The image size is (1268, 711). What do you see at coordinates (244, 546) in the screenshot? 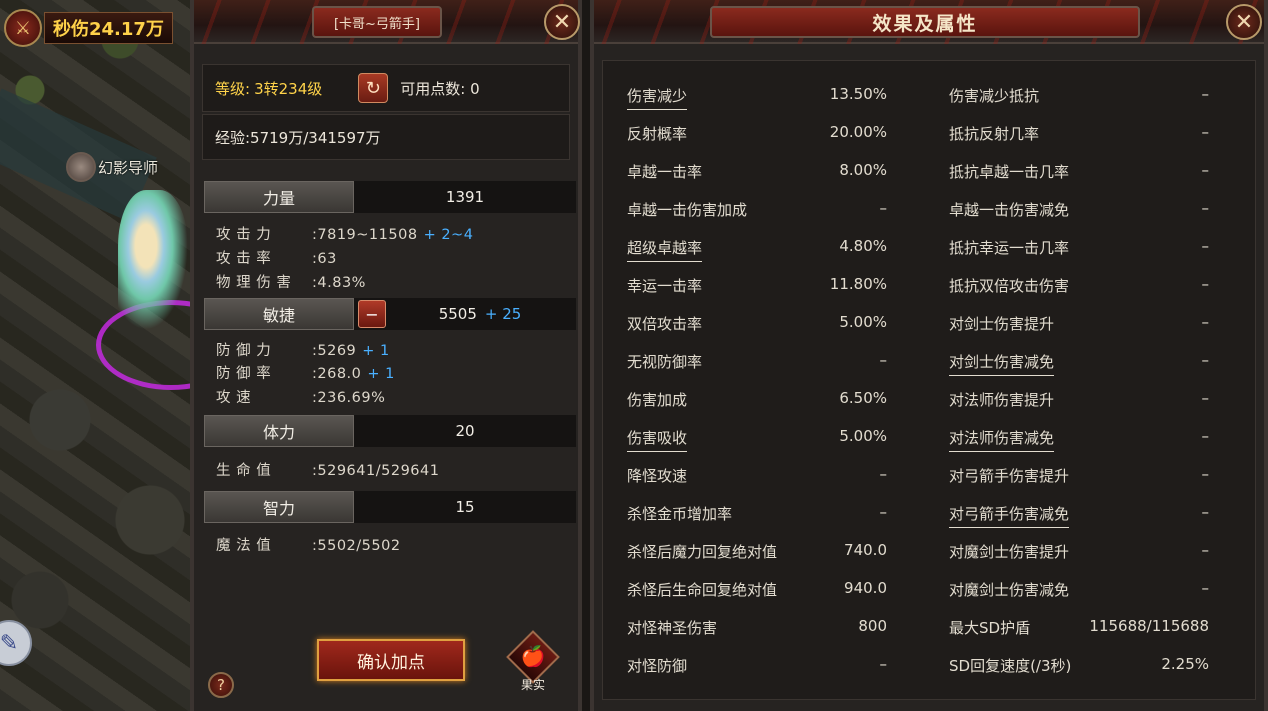
I see `sub-key: 魔 法 值` at bounding box center [244, 546].